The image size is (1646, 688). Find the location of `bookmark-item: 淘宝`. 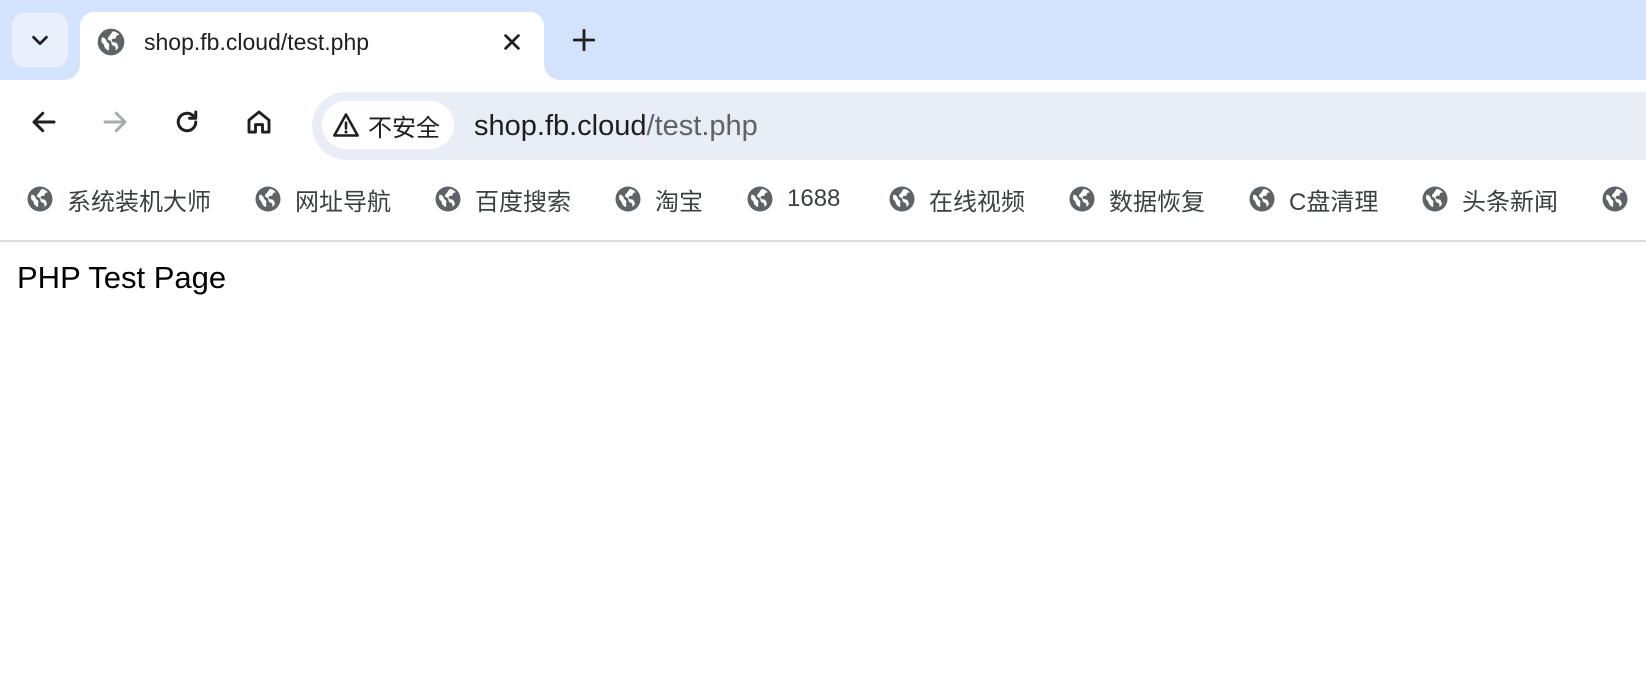

bookmark-item: 淘宝 is located at coordinates (658, 199).